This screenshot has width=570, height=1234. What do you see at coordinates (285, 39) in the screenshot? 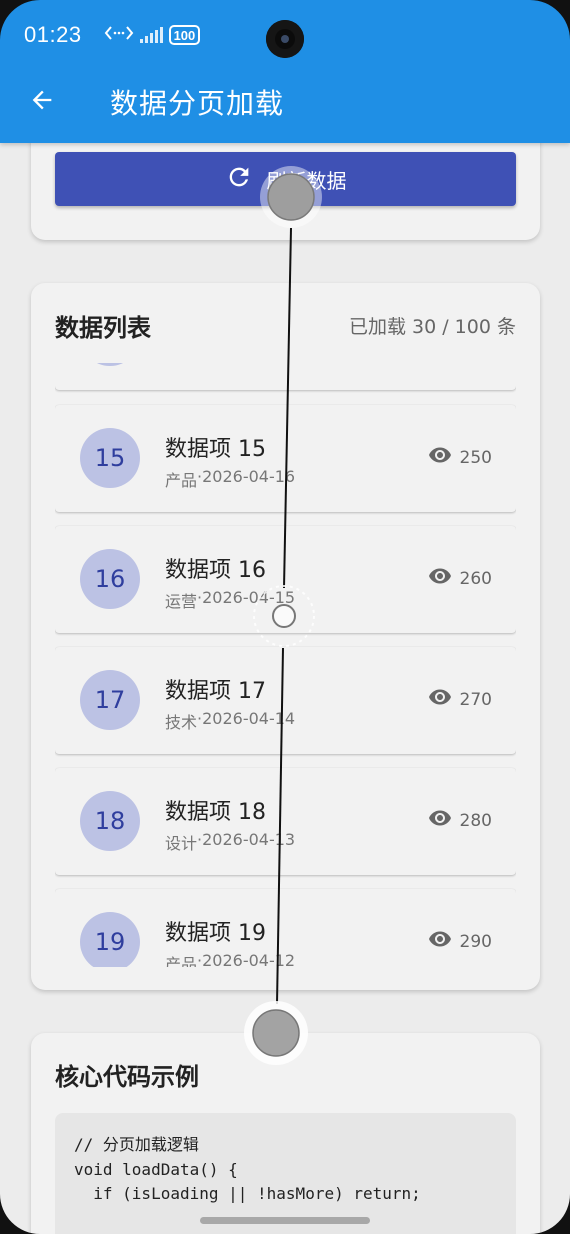
I see `front-camera` at bounding box center [285, 39].